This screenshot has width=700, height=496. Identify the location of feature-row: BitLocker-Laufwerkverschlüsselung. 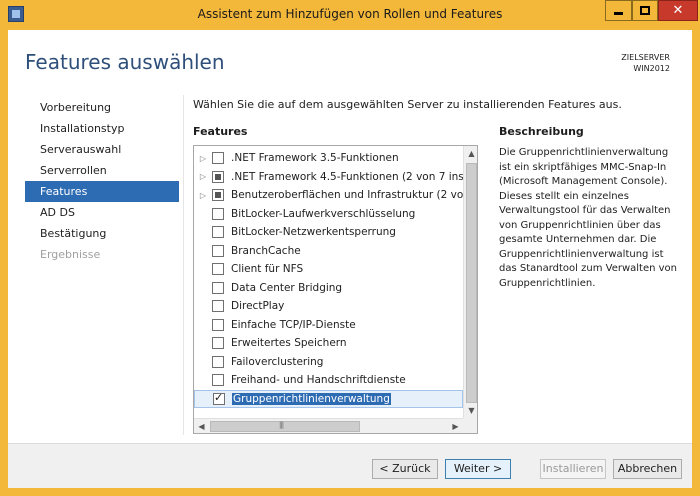
(328, 214).